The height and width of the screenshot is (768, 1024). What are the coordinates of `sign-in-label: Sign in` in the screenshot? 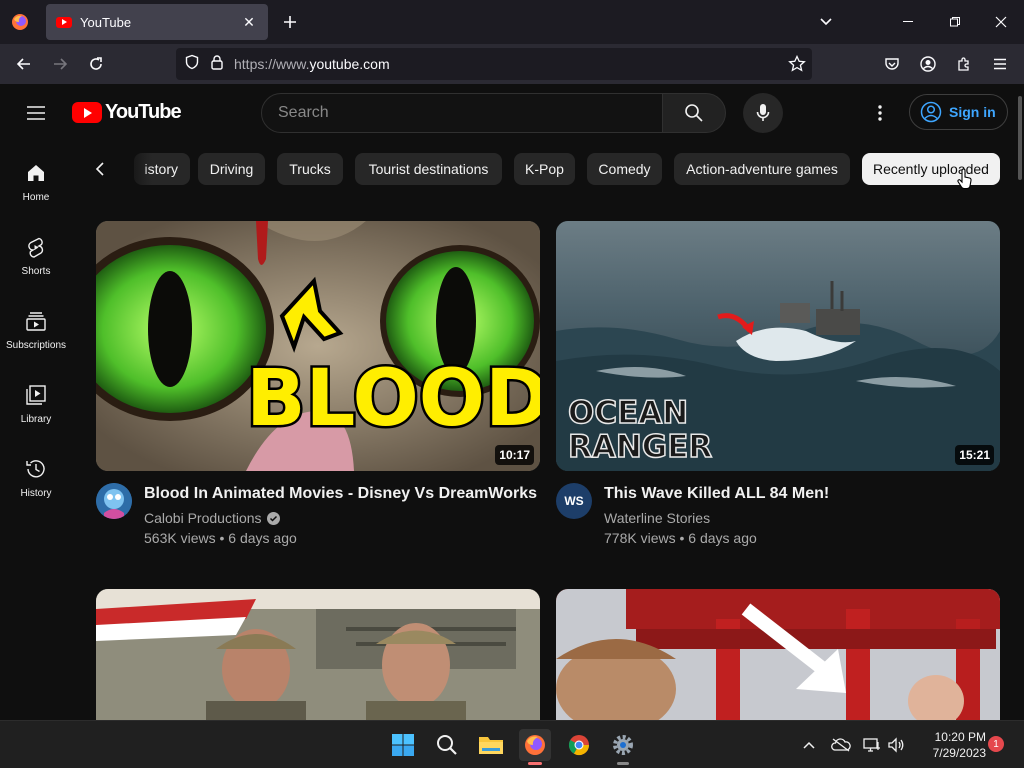 It's located at (972, 112).